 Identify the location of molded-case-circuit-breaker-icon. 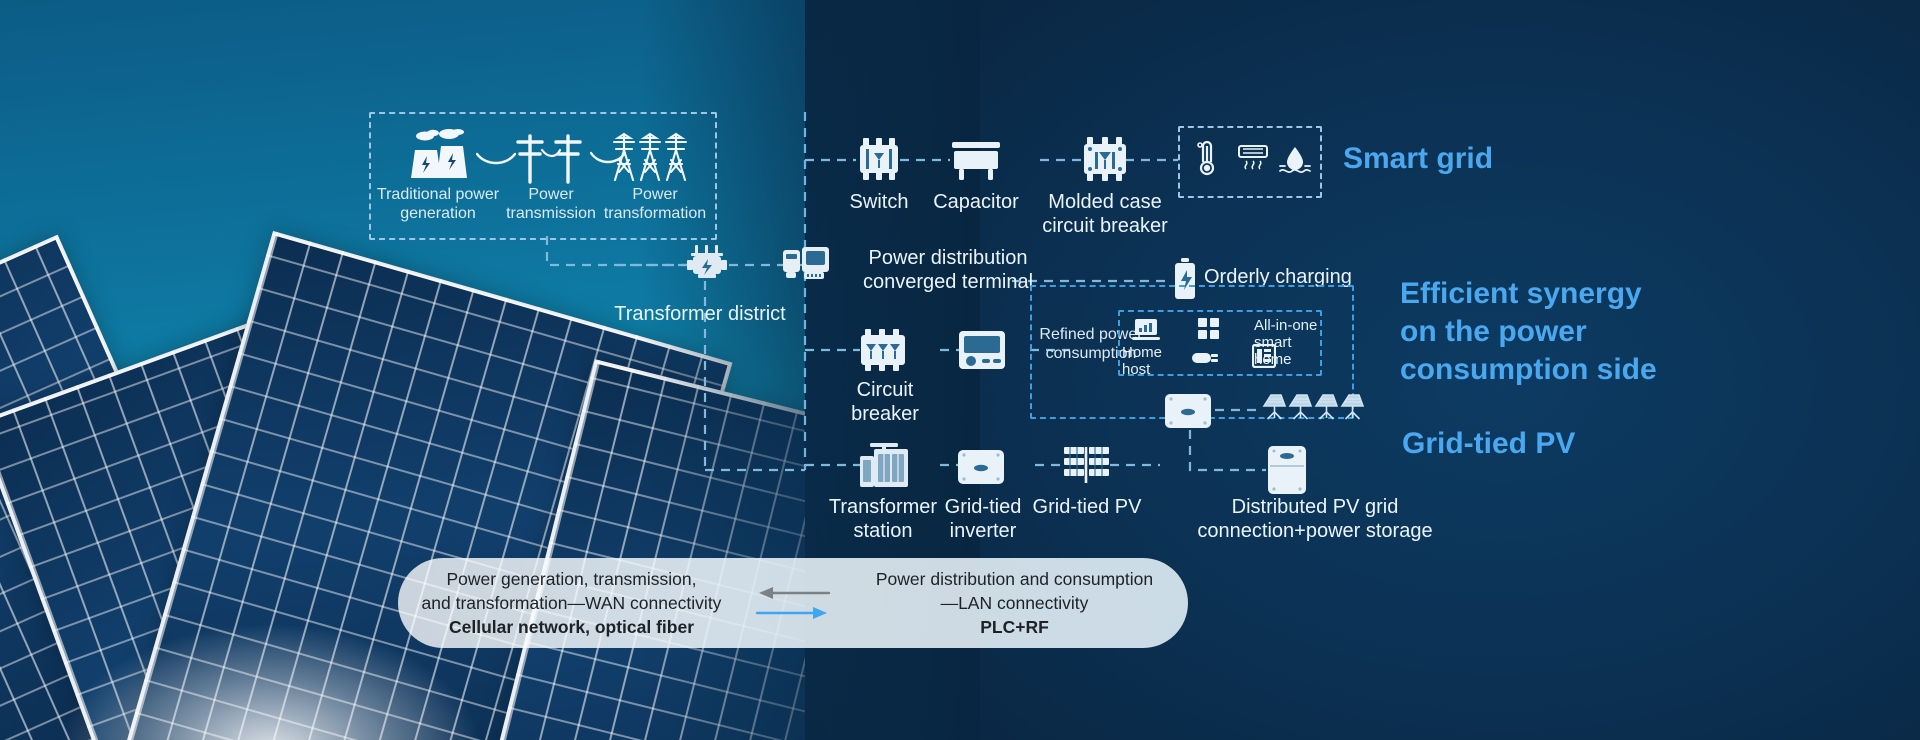
(1105, 159).